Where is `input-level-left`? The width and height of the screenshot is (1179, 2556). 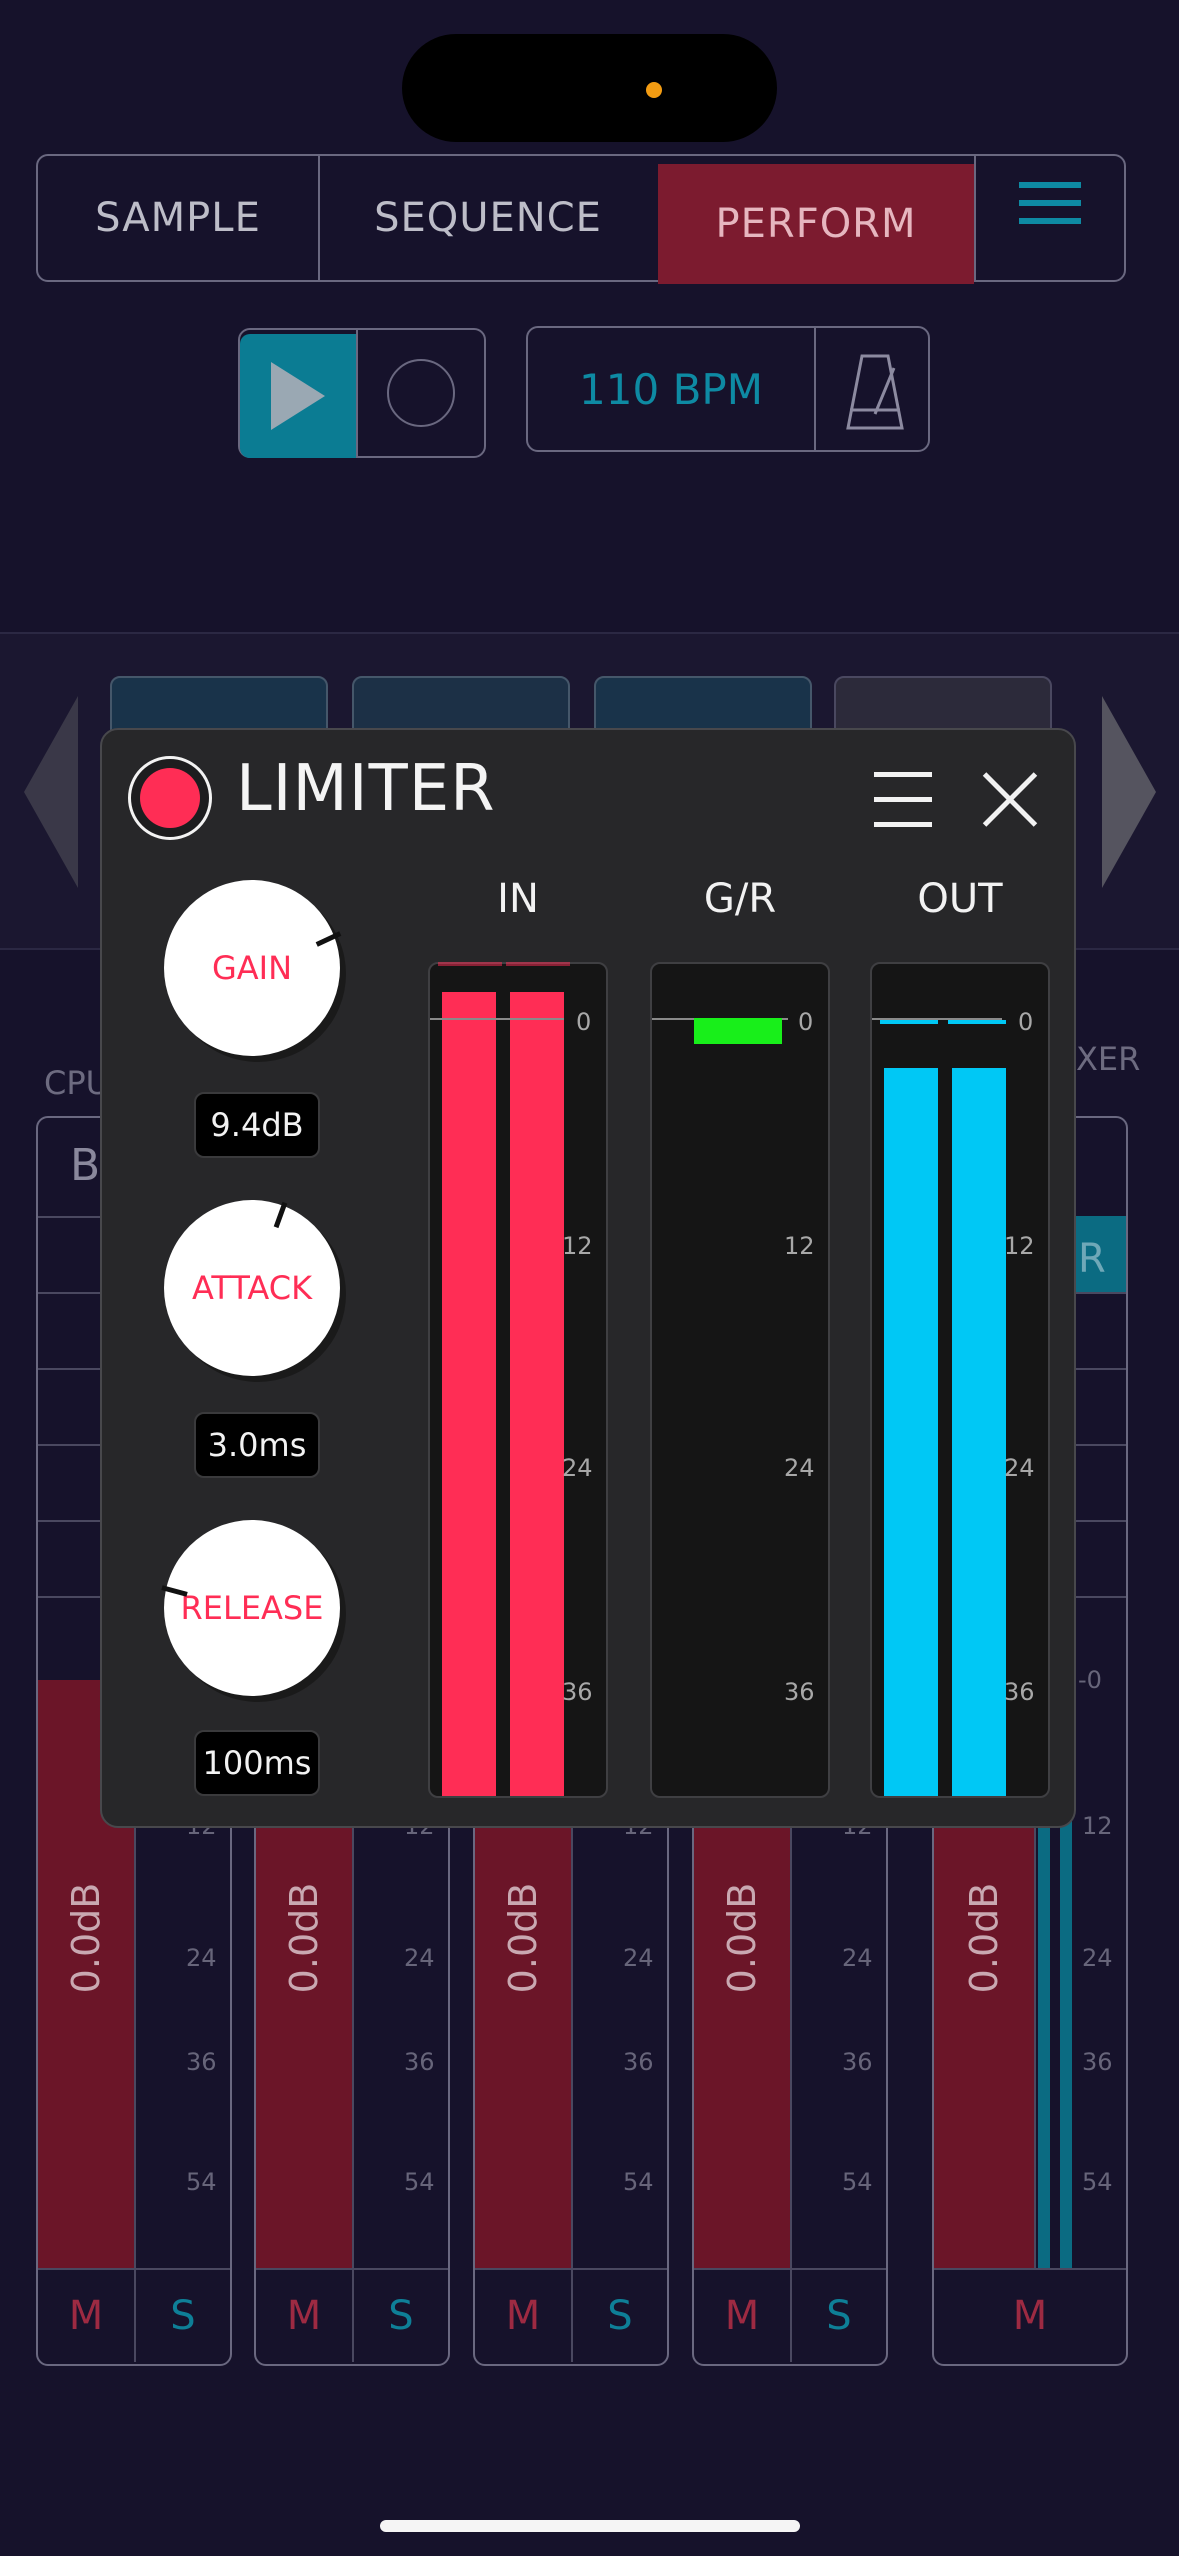 input-level-left is located at coordinates (469, 1394).